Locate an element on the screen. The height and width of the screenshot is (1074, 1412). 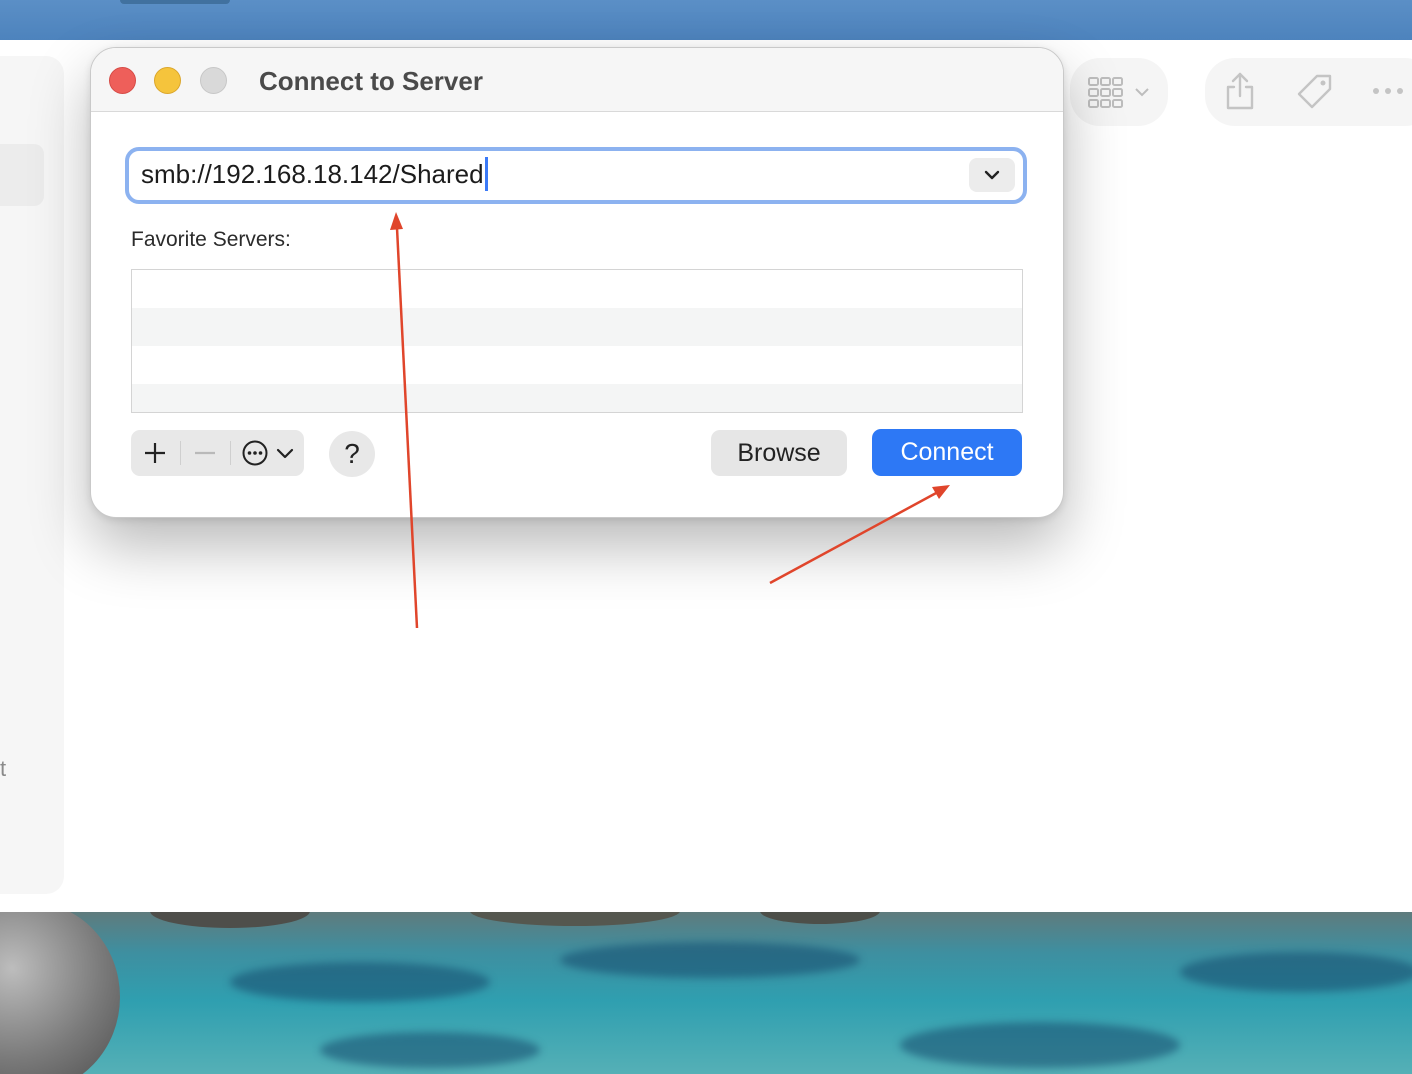
sidebar-item-label: t is located at coordinates (3, 768).